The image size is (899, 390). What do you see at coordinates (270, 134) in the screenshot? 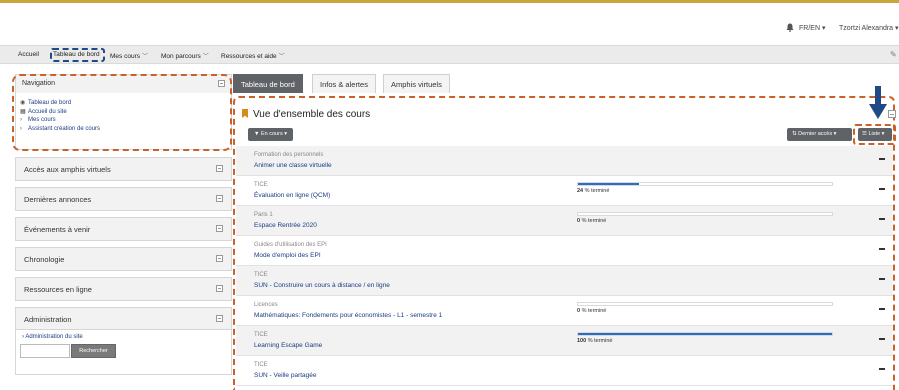
I see `filter-dropdown-button: ▼ En cours ▾` at bounding box center [270, 134].